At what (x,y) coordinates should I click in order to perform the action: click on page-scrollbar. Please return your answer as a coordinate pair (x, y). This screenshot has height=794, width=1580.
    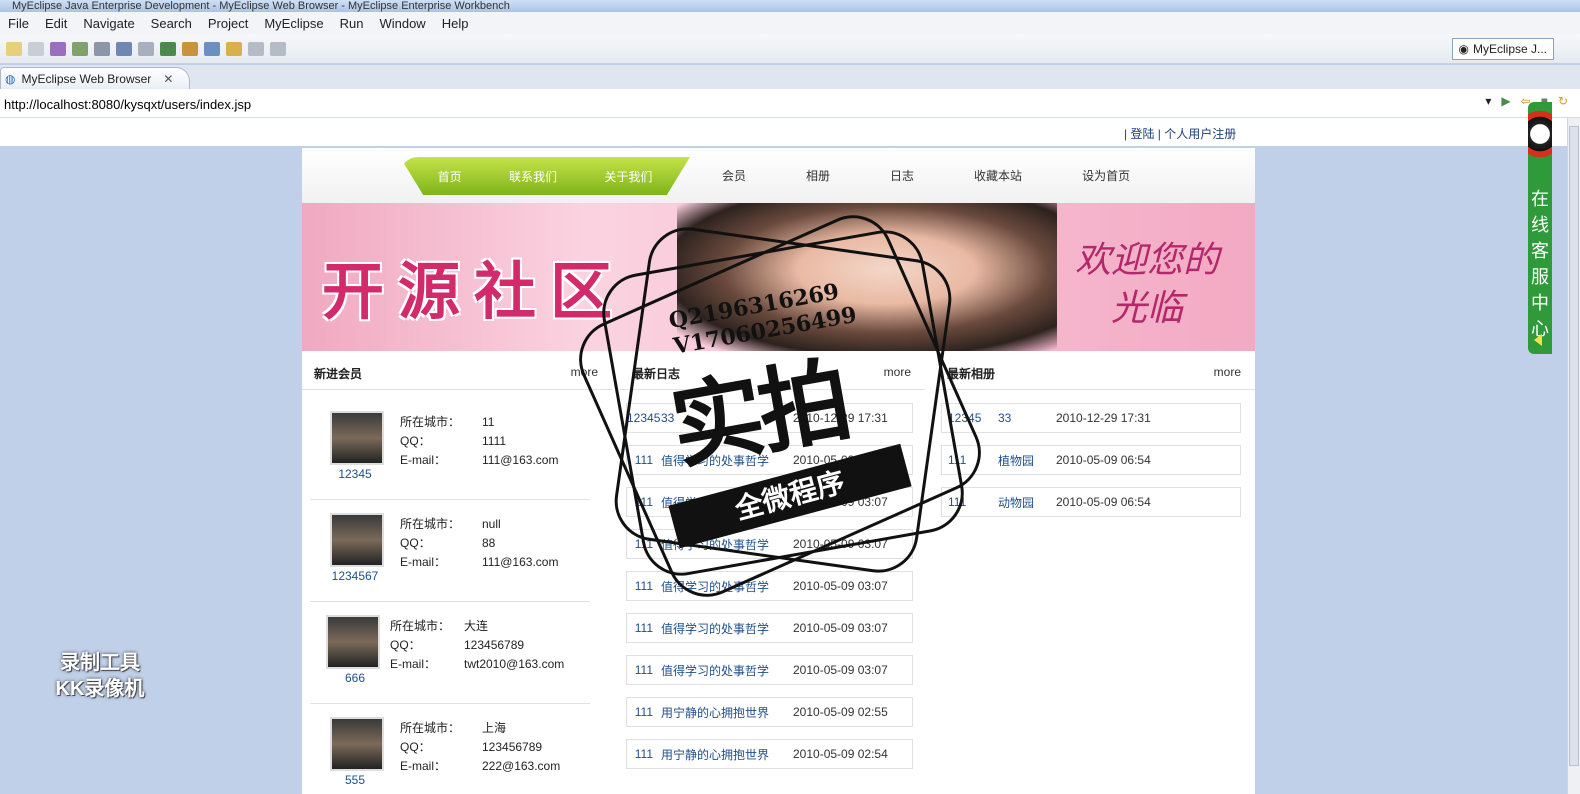
    Looking at the image, I should click on (1573, 456).